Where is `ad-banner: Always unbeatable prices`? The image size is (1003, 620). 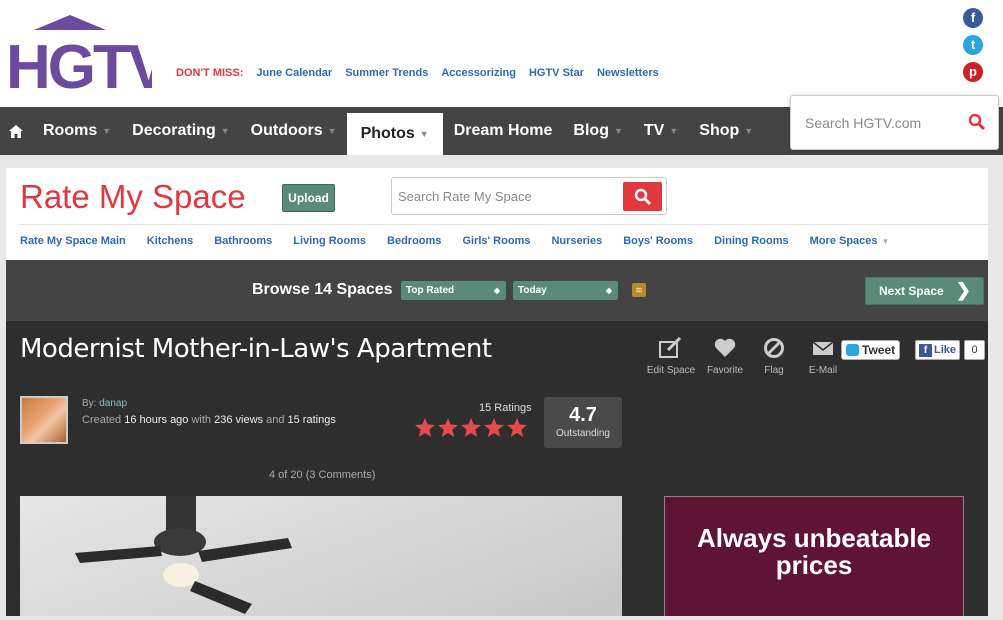
ad-banner: Always unbeatable prices is located at coordinates (814, 558).